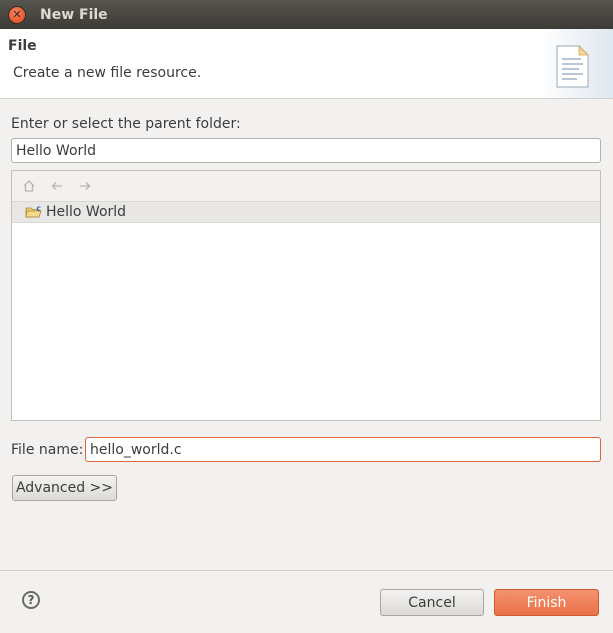 This screenshot has height=633, width=613. Describe the element at coordinates (546, 602) in the screenshot. I see `finish-button: Finish` at that location.